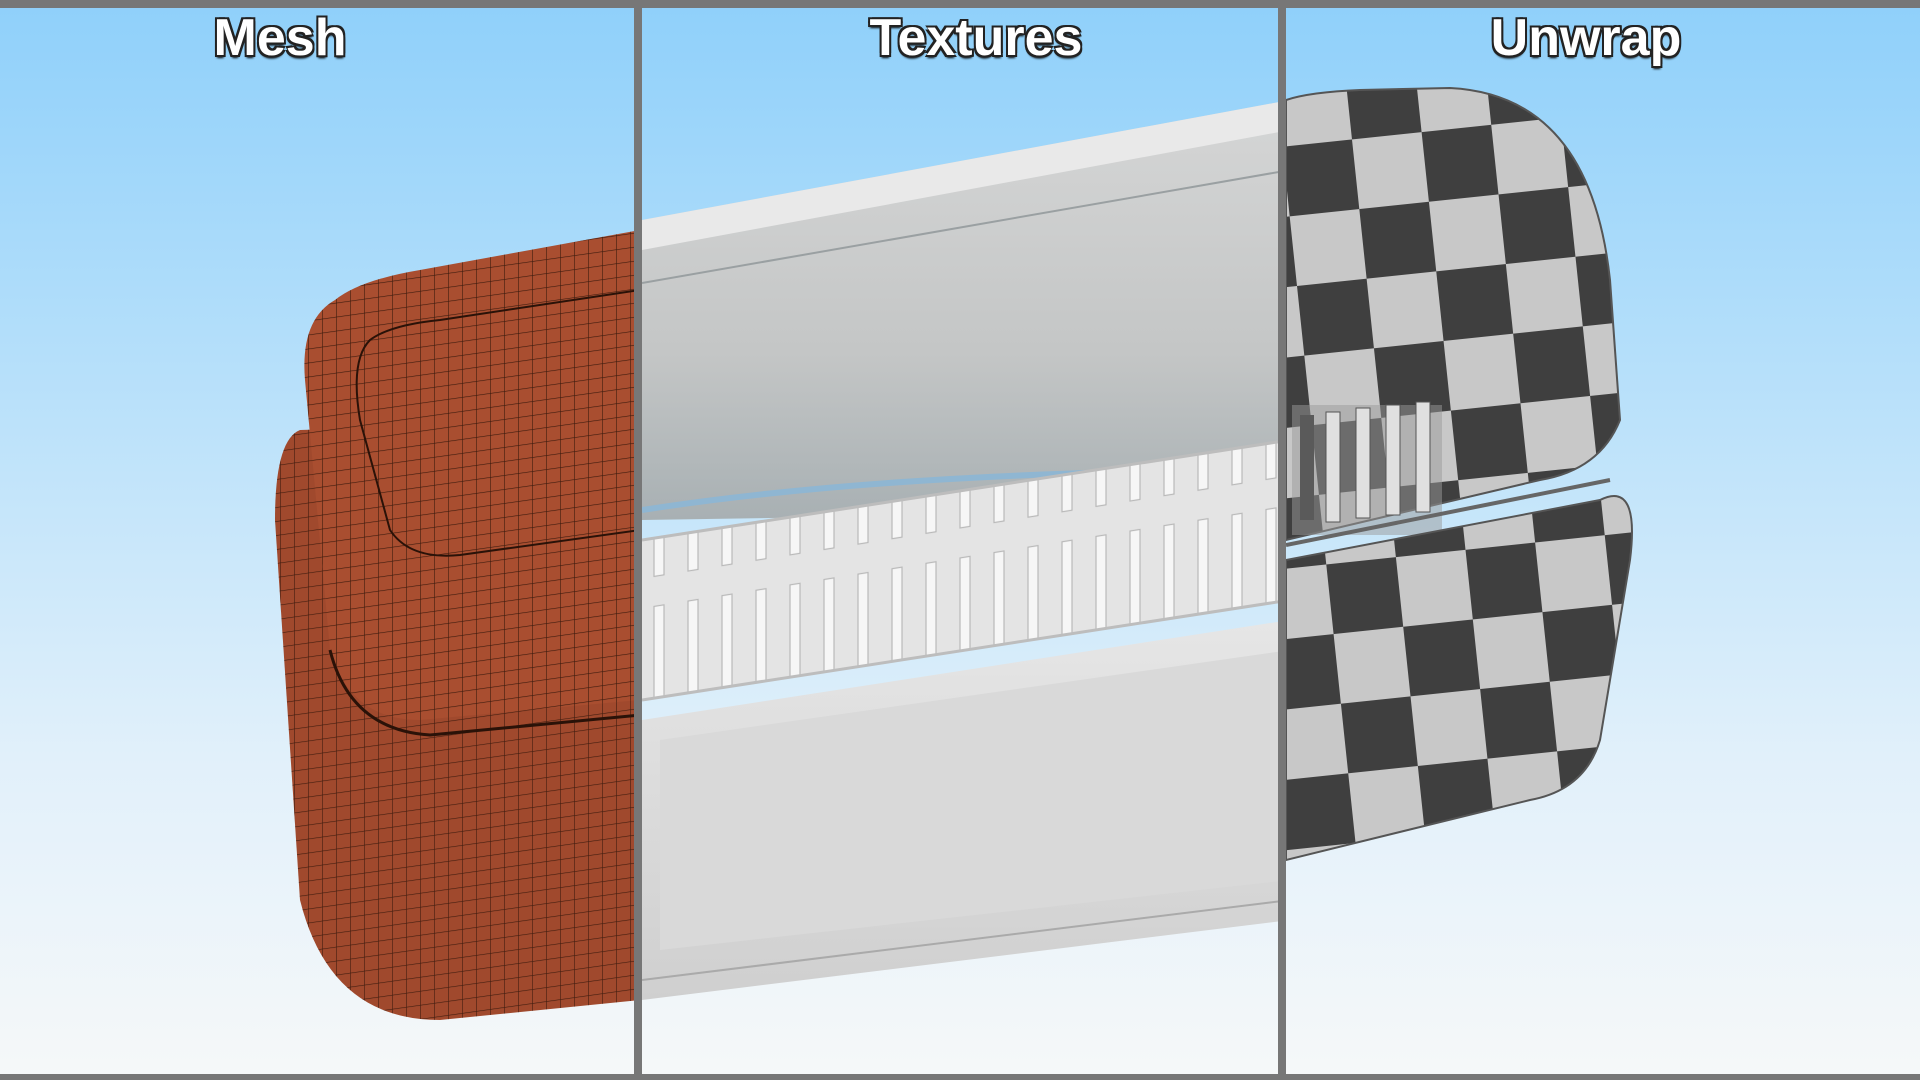 The width and height of the screenshot is (1920, 1080). I want to click on vent-detail, so click(1367, 468).